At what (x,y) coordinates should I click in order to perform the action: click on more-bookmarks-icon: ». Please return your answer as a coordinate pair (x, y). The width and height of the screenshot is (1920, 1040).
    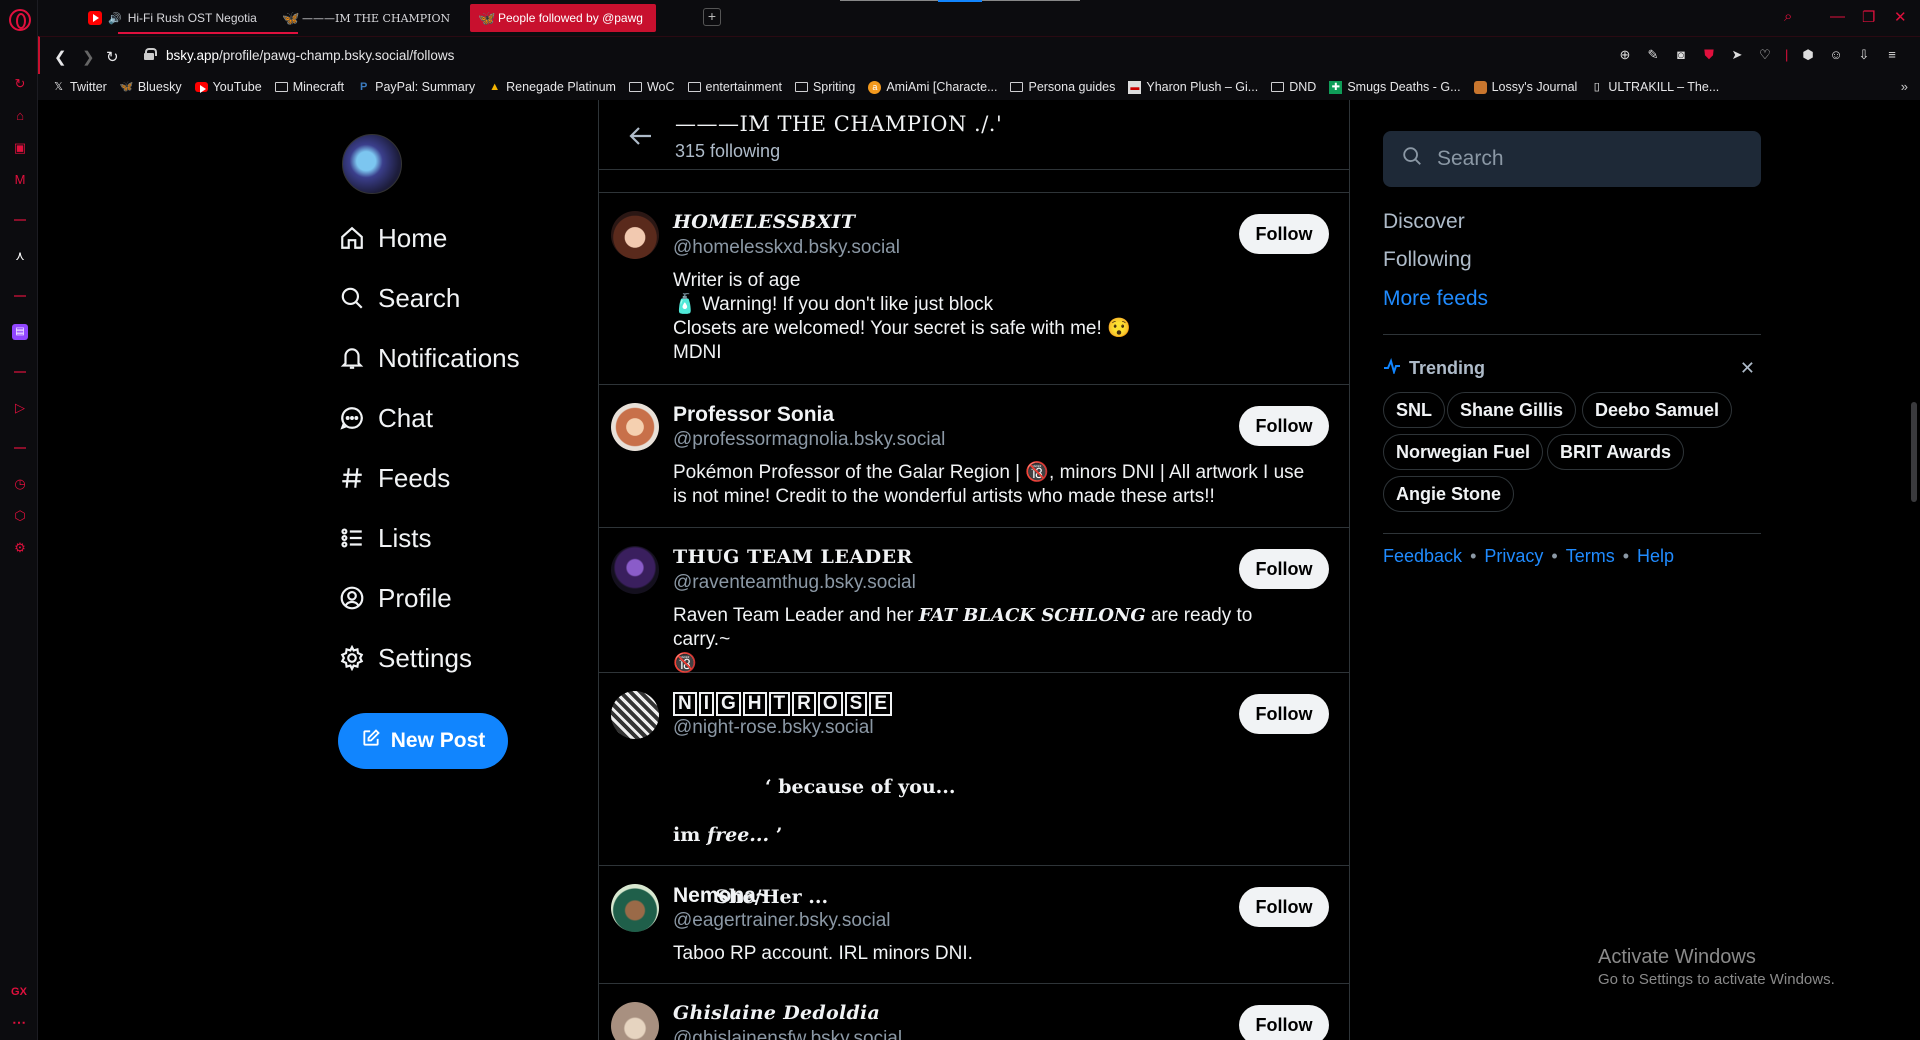
    Looking at the image, I should click on (1904, 86).